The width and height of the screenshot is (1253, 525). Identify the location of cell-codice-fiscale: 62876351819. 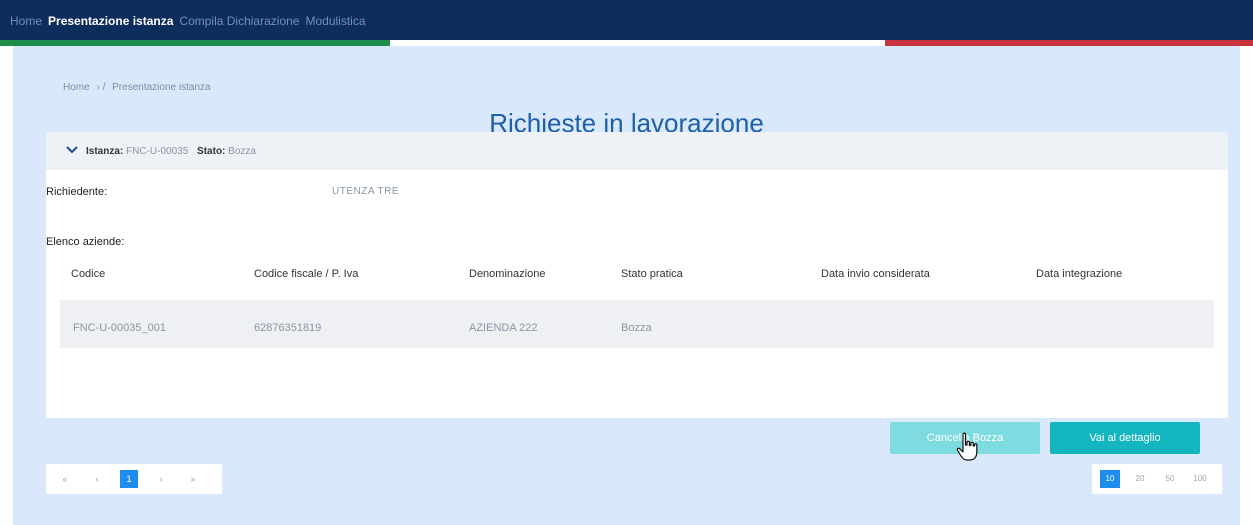
(288, 328).